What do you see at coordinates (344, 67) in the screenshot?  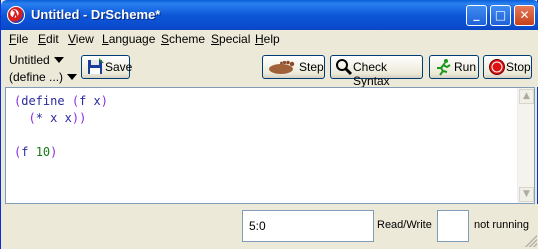 I see `magnifier-icon` at bounding box center [344, 67].